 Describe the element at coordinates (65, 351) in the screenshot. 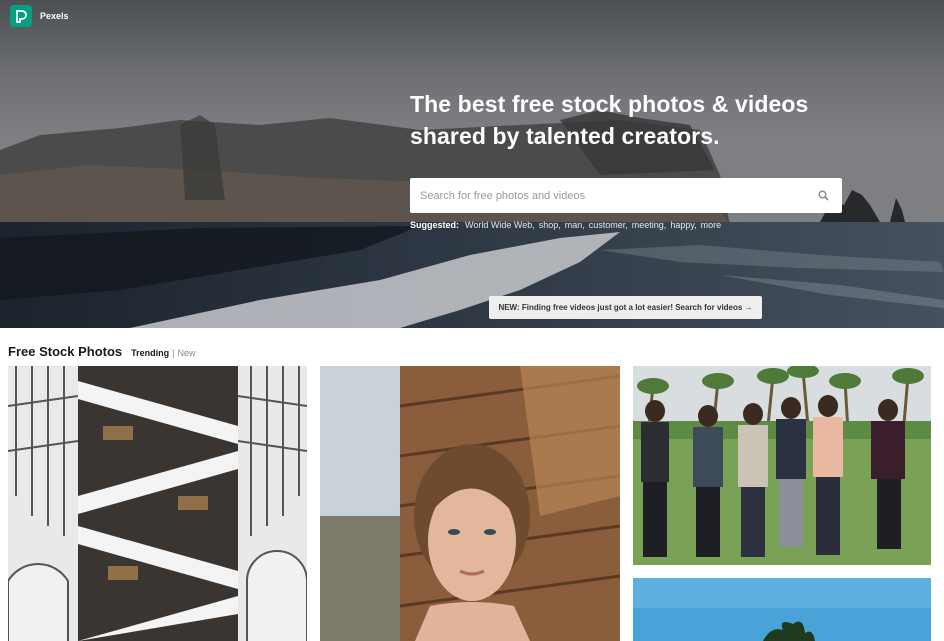

I see `section-title: Free Stock Photos` at that location.